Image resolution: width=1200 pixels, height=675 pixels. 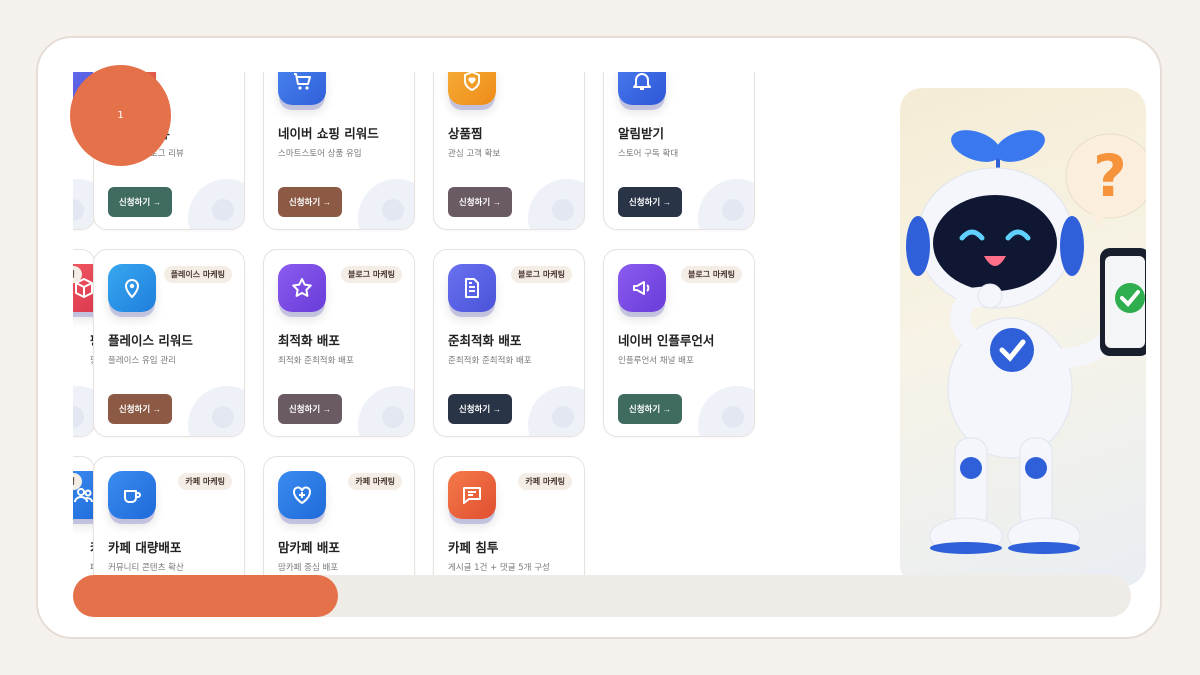 I want to click on category-badge: 플레이스 마케팅, so click(x=197, y=274).